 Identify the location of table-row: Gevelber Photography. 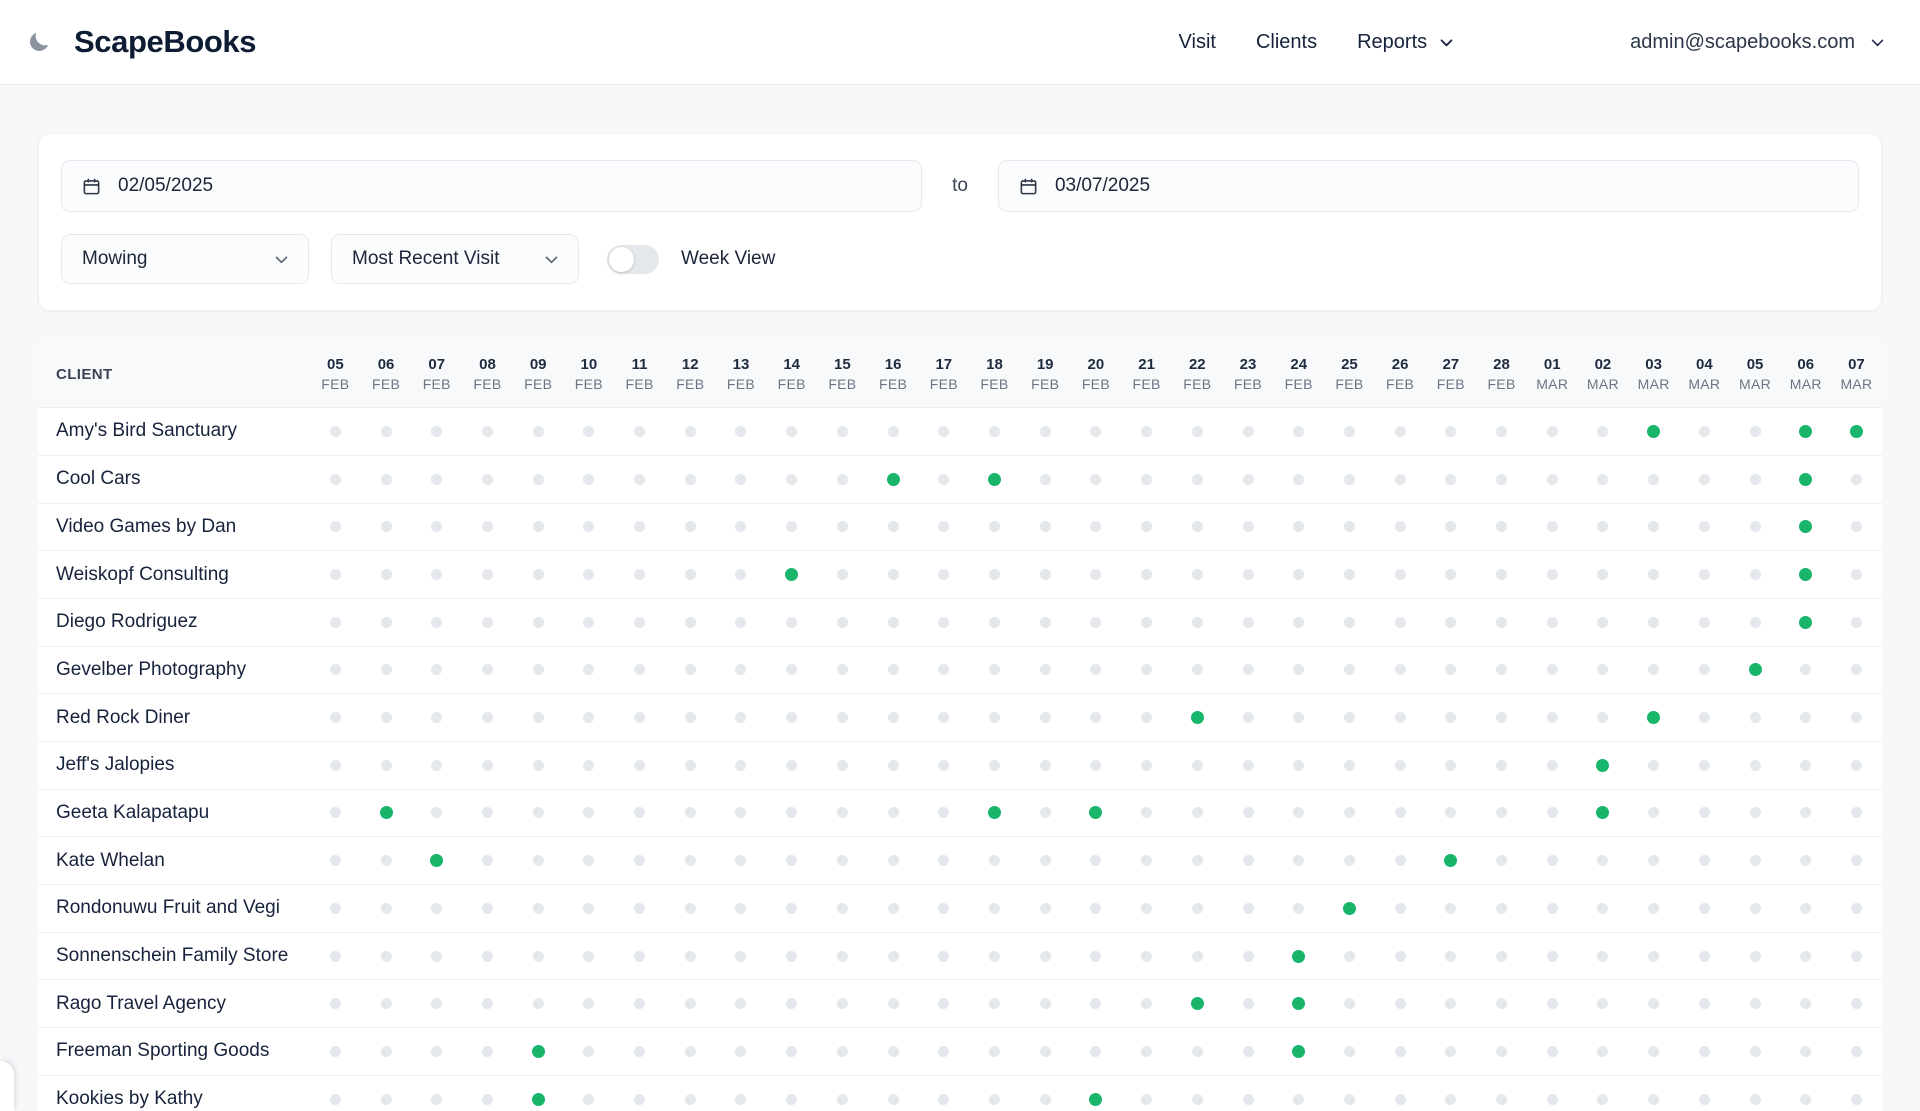
(960, 671).